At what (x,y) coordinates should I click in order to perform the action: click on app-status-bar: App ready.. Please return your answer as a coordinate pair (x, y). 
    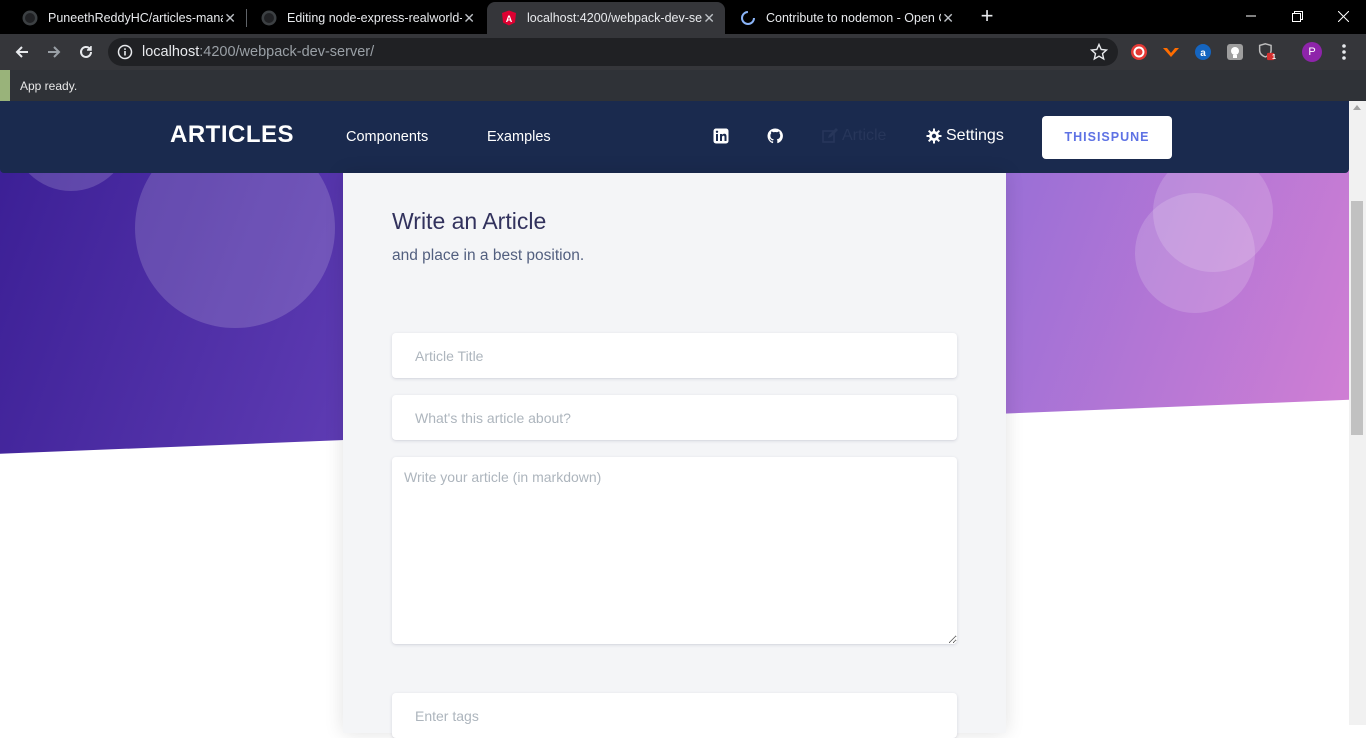
    Looking at the image, I should click on (683, 85).